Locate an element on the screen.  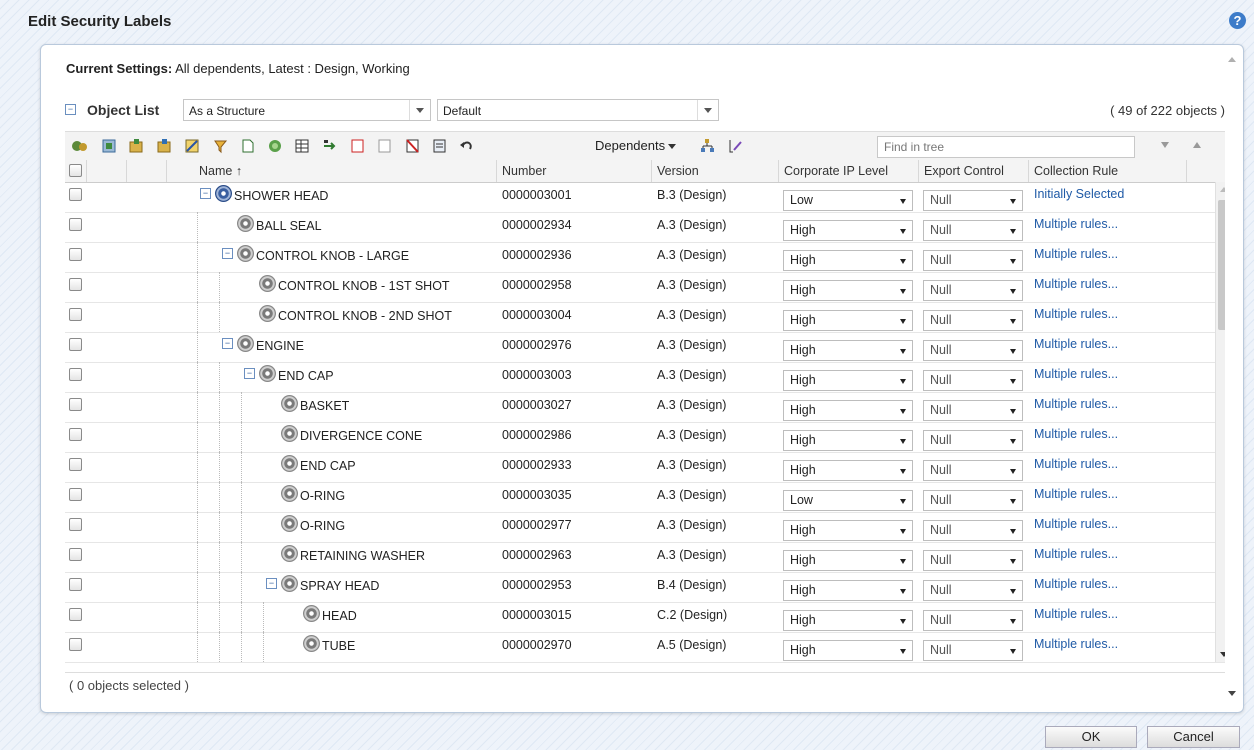
filter-icon is located at coordinates (1165, 145).